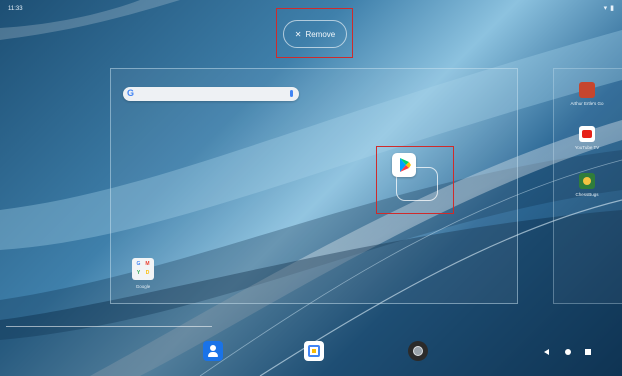 The height and width of the screenshot is (376, 622). Describe the element at coordinates (587, 134) in the screenshot. I see `youtube-tv-icon` at that location.